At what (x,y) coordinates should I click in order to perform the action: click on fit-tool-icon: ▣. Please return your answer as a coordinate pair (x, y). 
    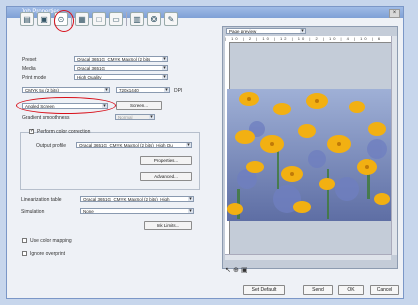
    Looking at the image, I should click on (244, 270).